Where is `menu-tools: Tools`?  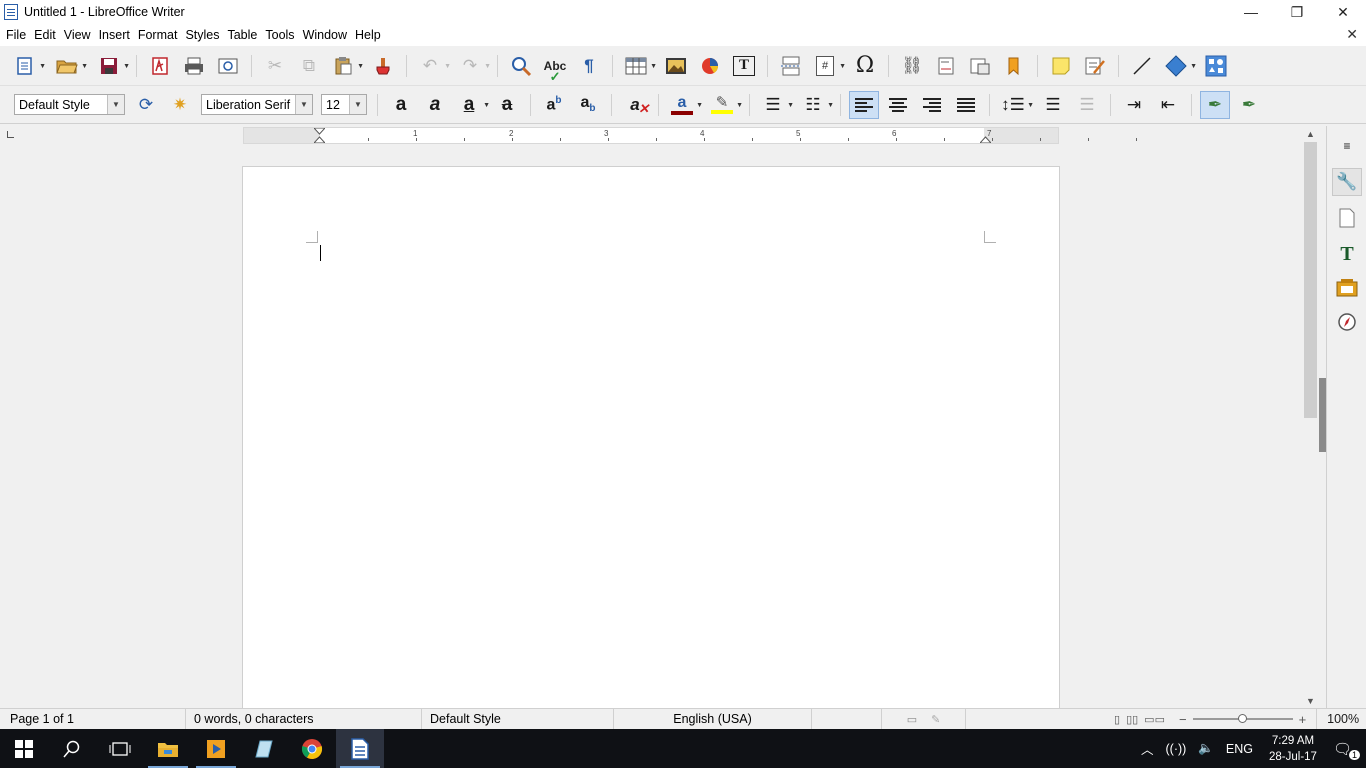
menu-tools: Tools is located at coordinates (279, 35).